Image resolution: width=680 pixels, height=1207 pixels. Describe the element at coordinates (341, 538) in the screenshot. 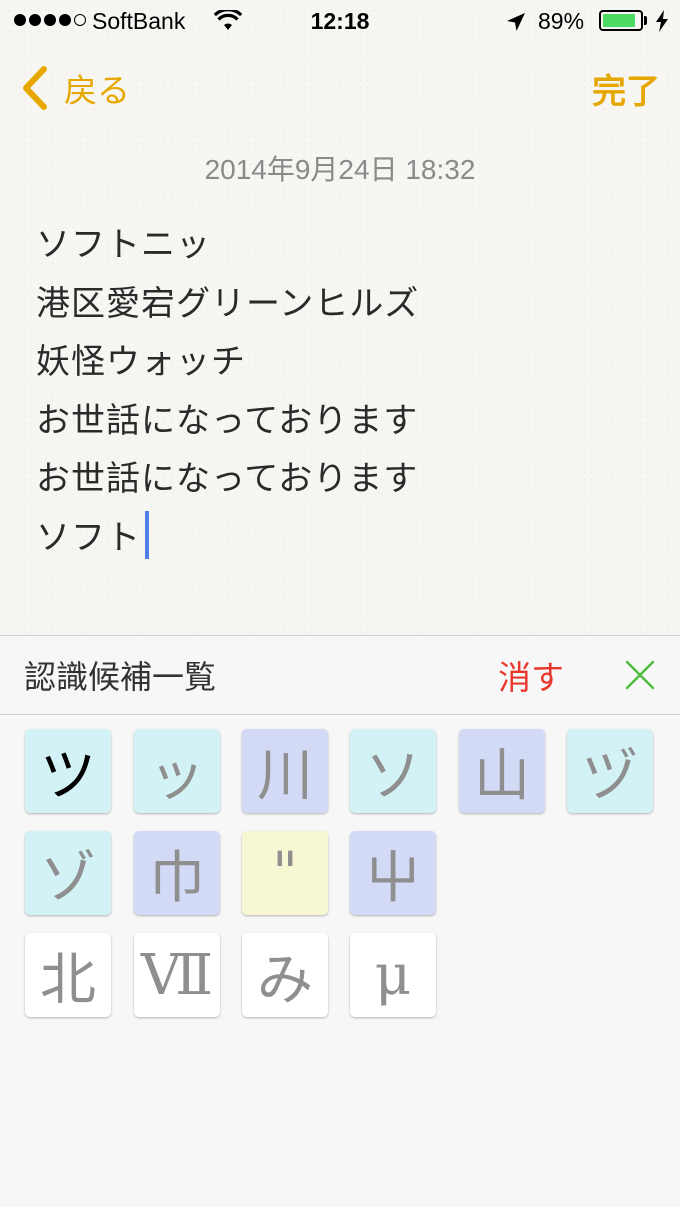

I see `note-line-current: ソフト` at that location.